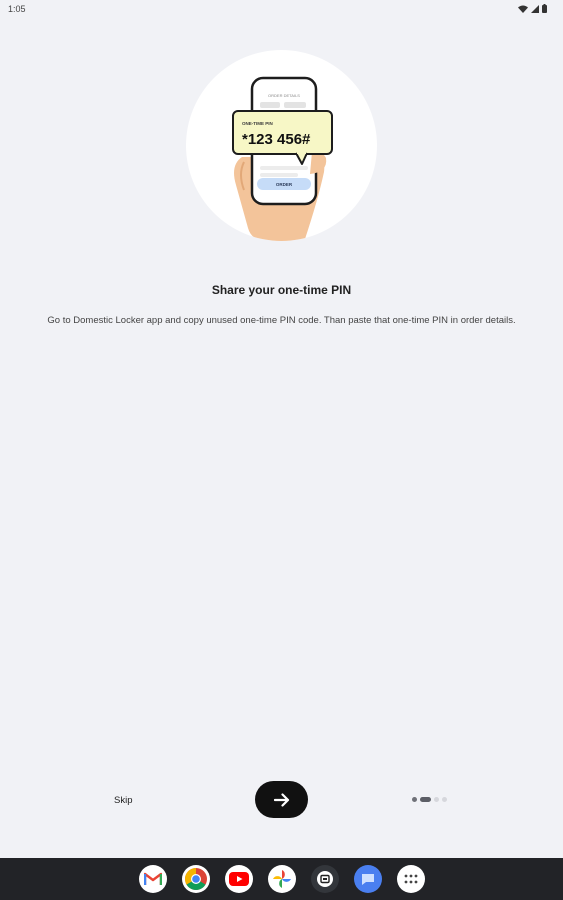 This screenshot has height=900, width=563. What do you see at coordinates (281, 290) in the screenshot?
I see `page-title: Share your one-time PIN` at bounding box center [281, 290].